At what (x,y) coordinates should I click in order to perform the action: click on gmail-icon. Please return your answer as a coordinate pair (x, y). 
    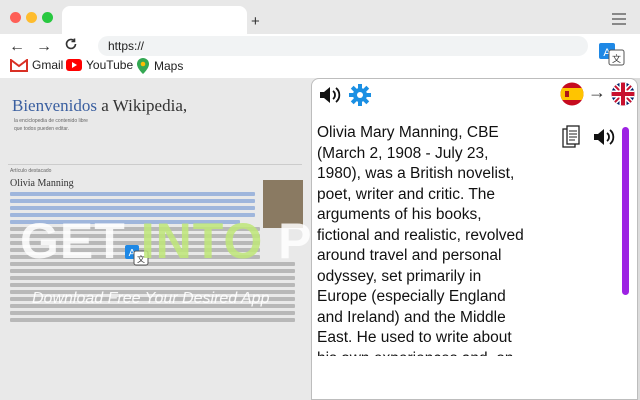
    Looking at the image, I should click on (19, 65).